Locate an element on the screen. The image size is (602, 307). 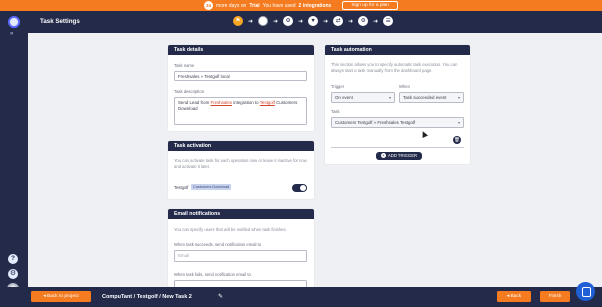
trial-plan: Trial is located at coordinates (254, 5).